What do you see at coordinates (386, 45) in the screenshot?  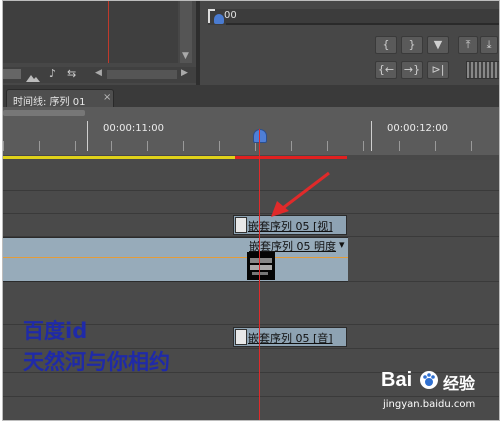 I see `mark-in-button: {` at bounding box center [386, 45].